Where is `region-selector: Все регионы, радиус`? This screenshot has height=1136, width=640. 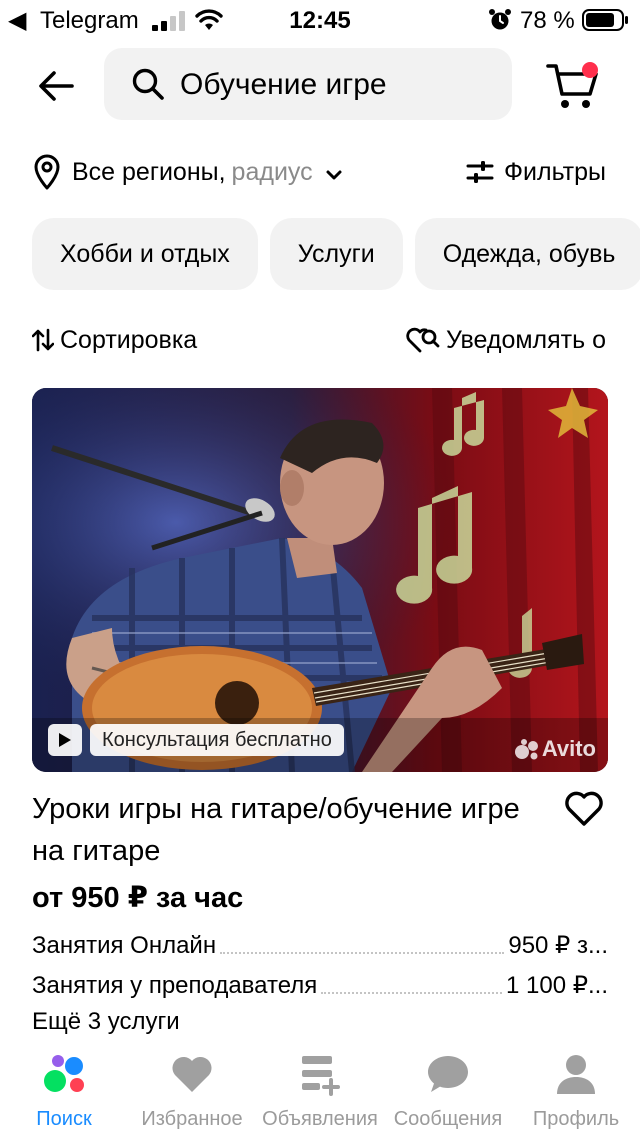 region-selector: Все регионы, радиус is located at coordinates (187, 172).